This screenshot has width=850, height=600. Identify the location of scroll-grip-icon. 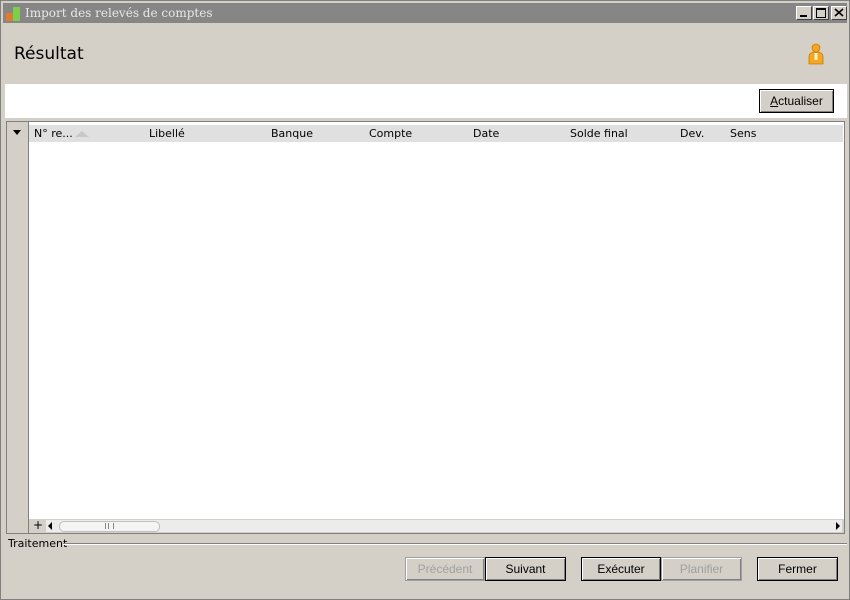
(109, 526).